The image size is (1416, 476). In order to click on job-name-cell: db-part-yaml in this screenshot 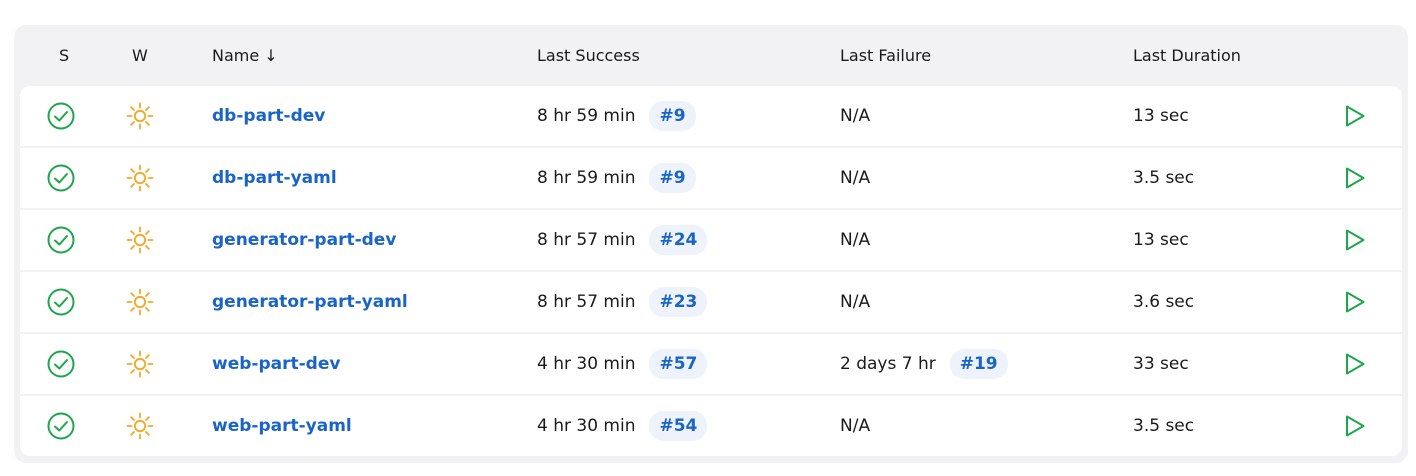, I will do `click(274, 178)`.